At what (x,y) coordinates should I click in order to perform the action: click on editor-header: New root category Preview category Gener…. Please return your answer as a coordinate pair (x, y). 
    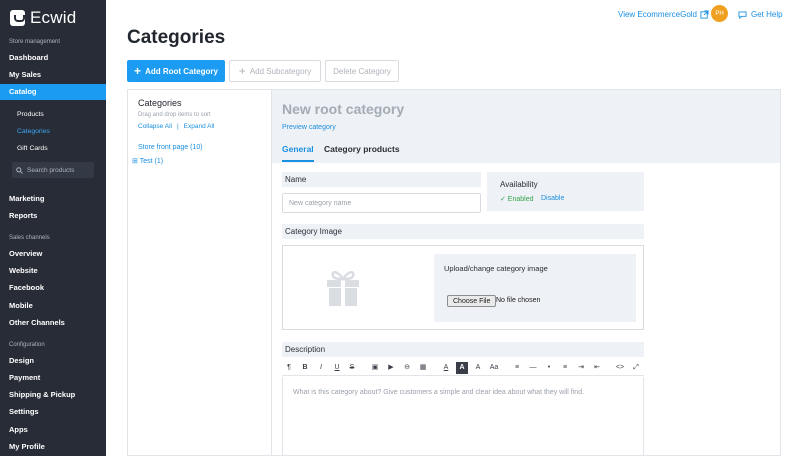
    Looking at the image, I should click on (526, 126).